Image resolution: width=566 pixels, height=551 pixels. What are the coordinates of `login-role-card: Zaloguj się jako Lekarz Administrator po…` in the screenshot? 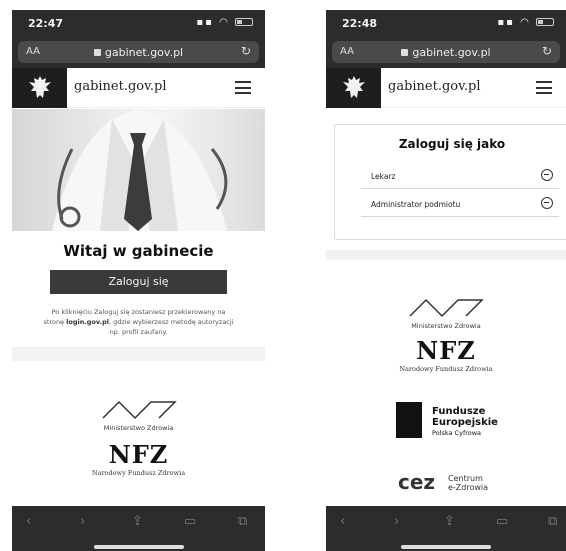 It's located at (450, 182).